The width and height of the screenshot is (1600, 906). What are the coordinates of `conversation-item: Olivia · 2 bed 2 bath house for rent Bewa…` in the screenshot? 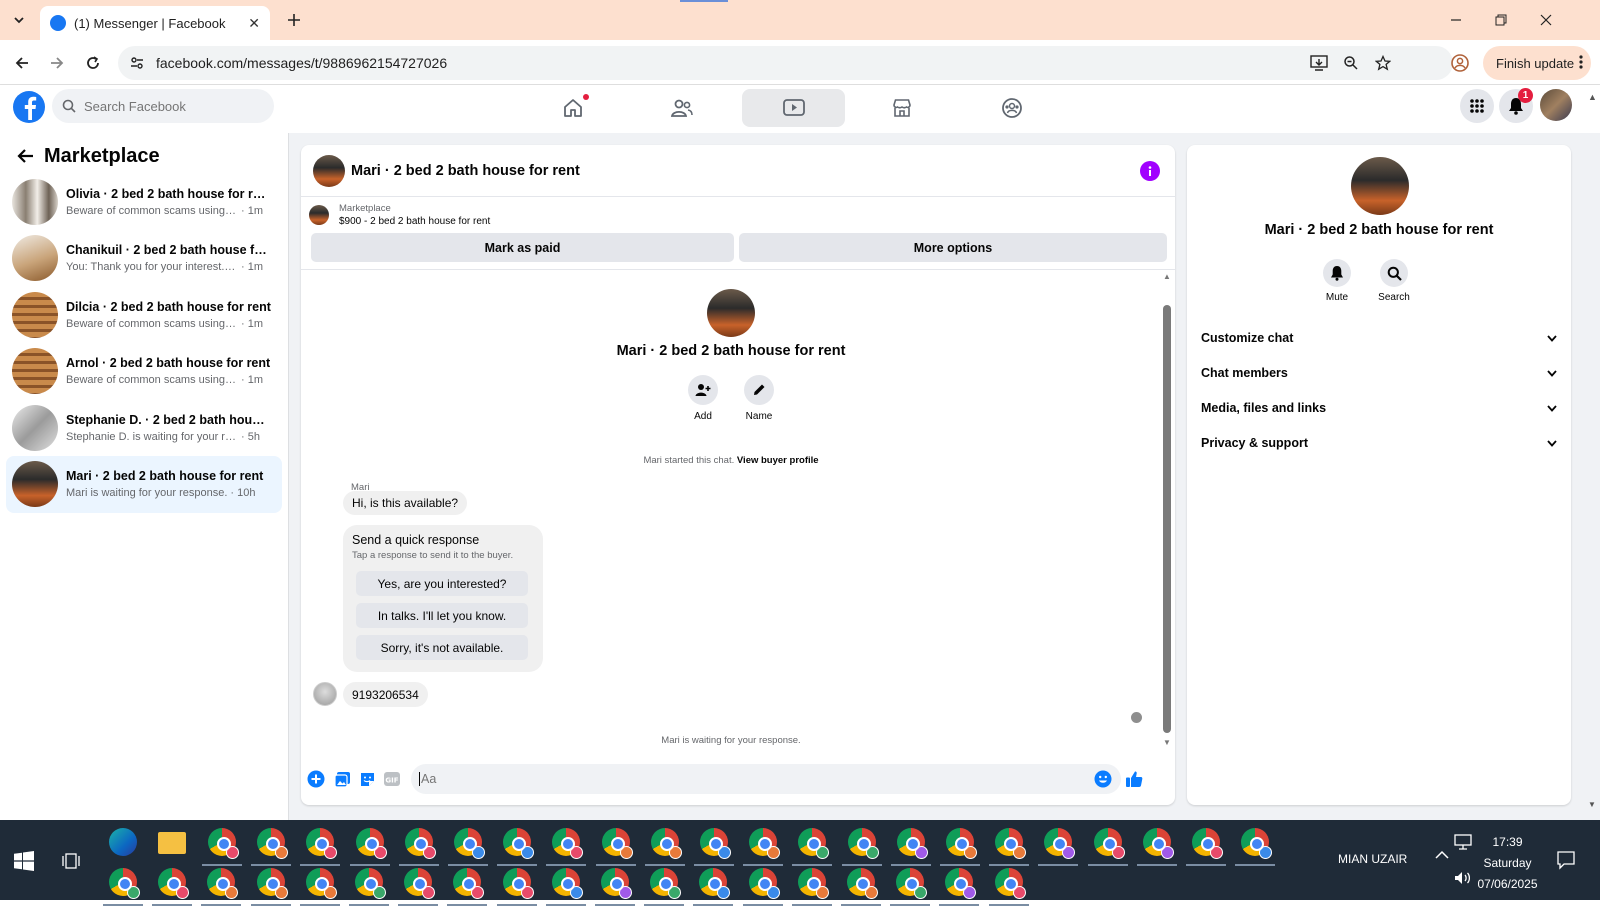 It's located at (144, 201).